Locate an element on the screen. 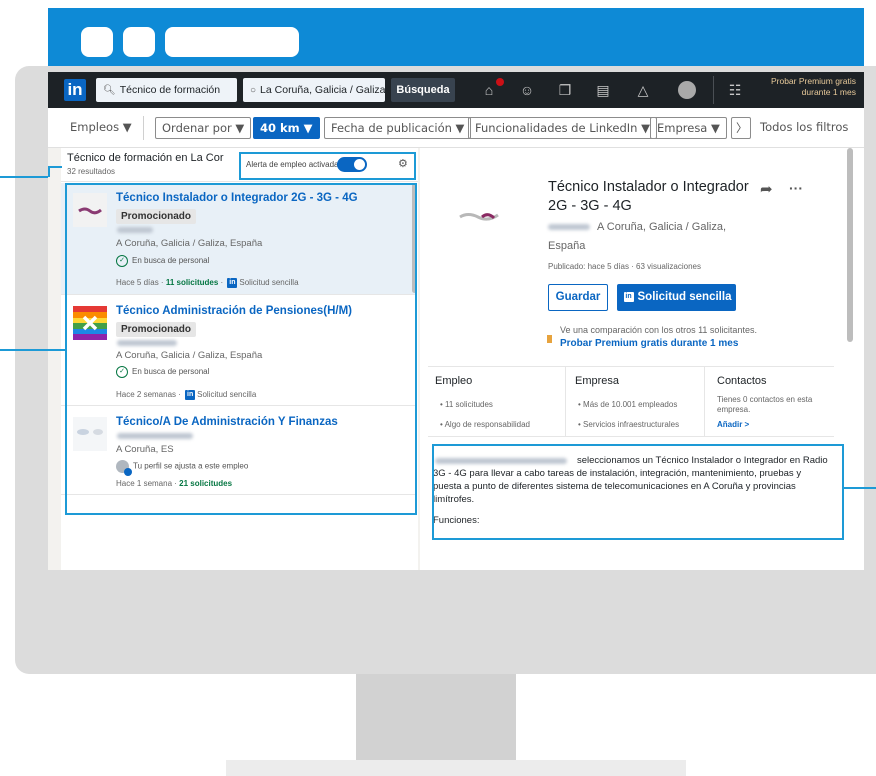 The width and height of the screenshot is (876, 776). notifications-icon: △ is located at coordinates (643, 90).